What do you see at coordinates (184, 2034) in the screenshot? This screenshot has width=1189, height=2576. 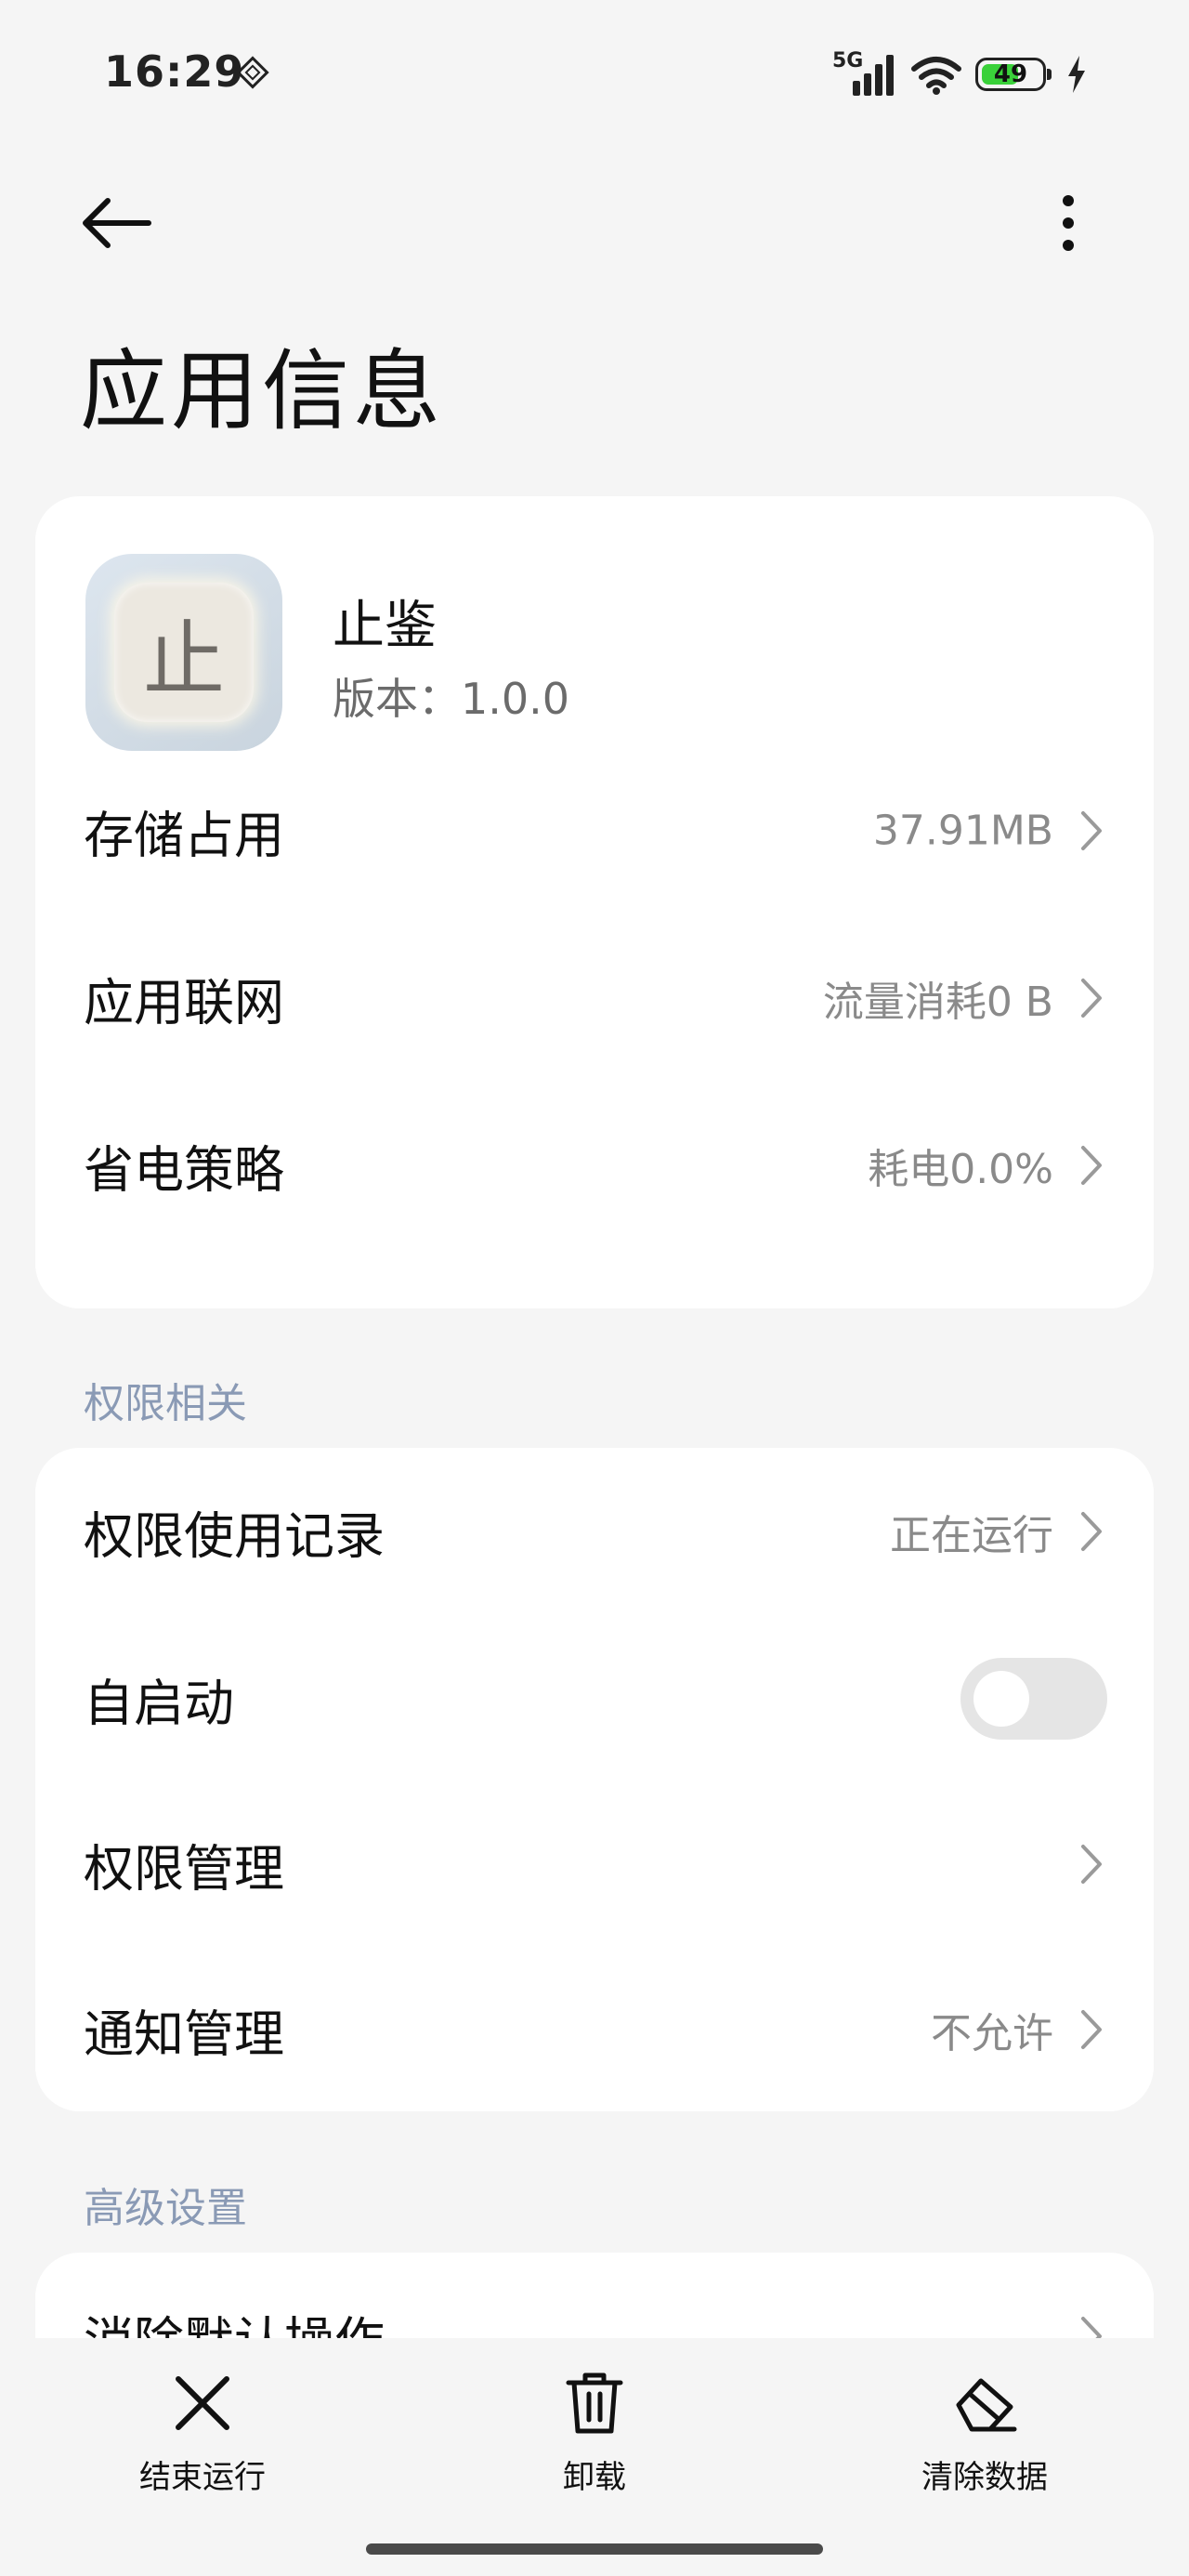 I see `row-label: 通知管理` at bounding box center [184, 2034].